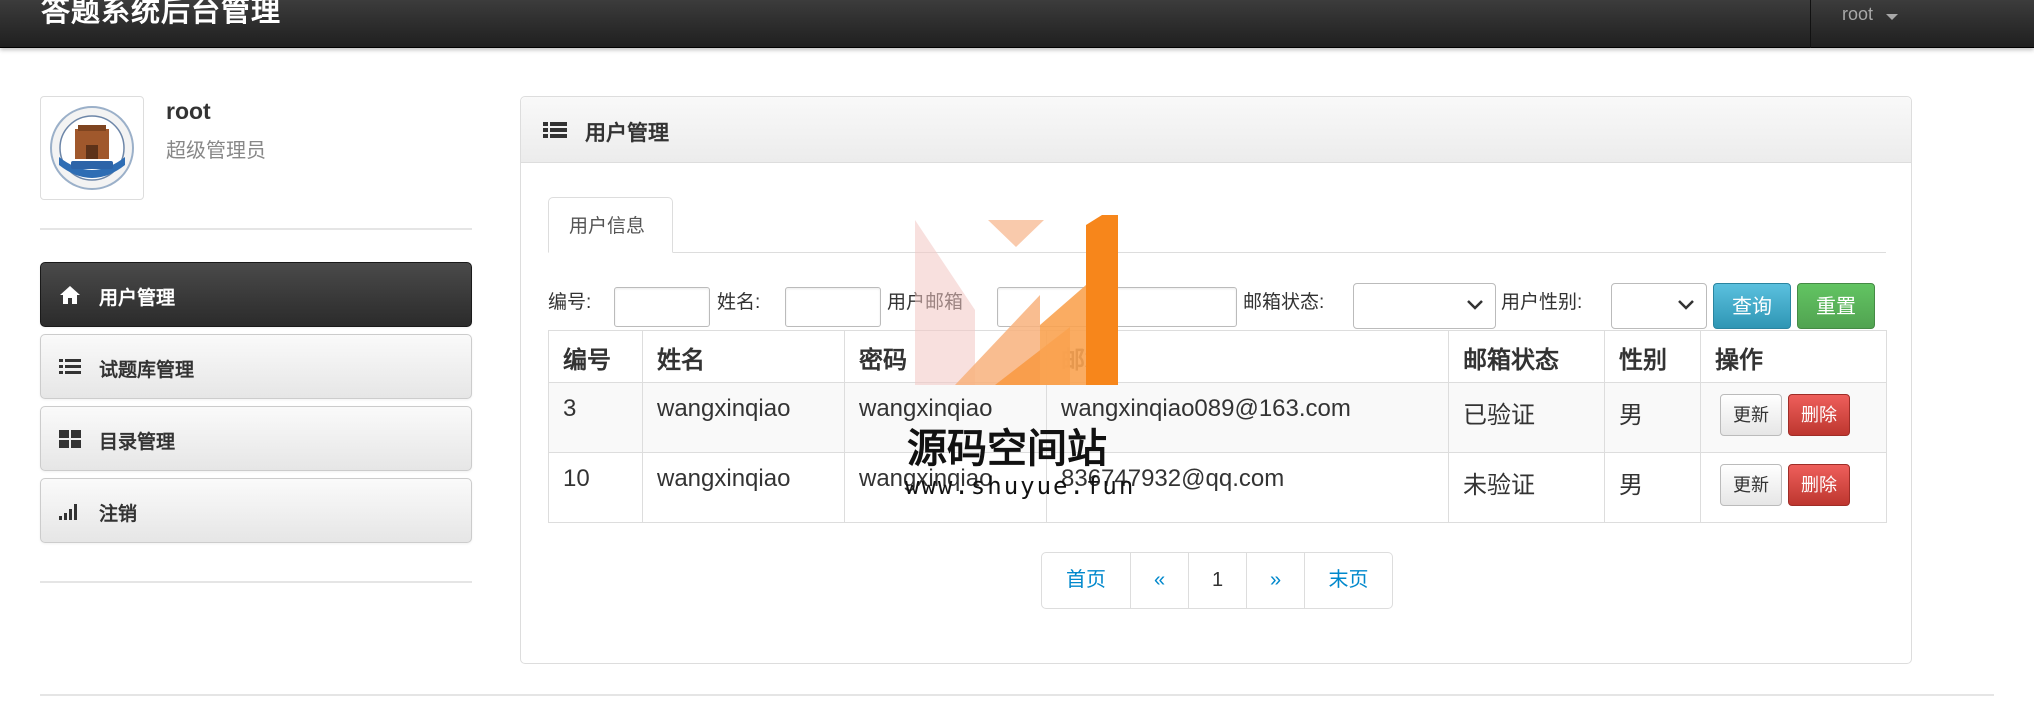 Image resolution: width=2034 pixels, height=720 pixels. Describe the element at coordinates (216, 151) in the screenshot. I see `profile-role: 超级管理员` at that location.